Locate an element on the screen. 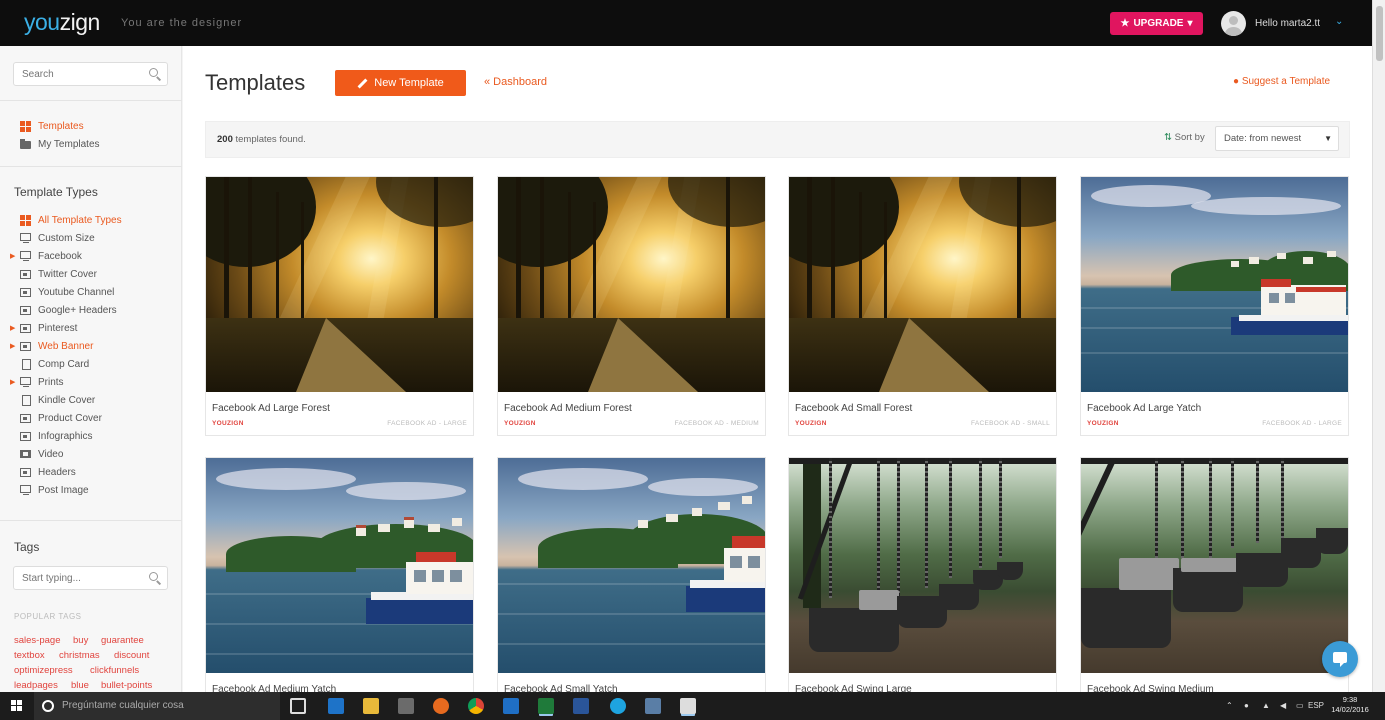 The image size is (1385, 720). template-card: Facebook Ad Small Yatch is located at coordinates (631, 574).